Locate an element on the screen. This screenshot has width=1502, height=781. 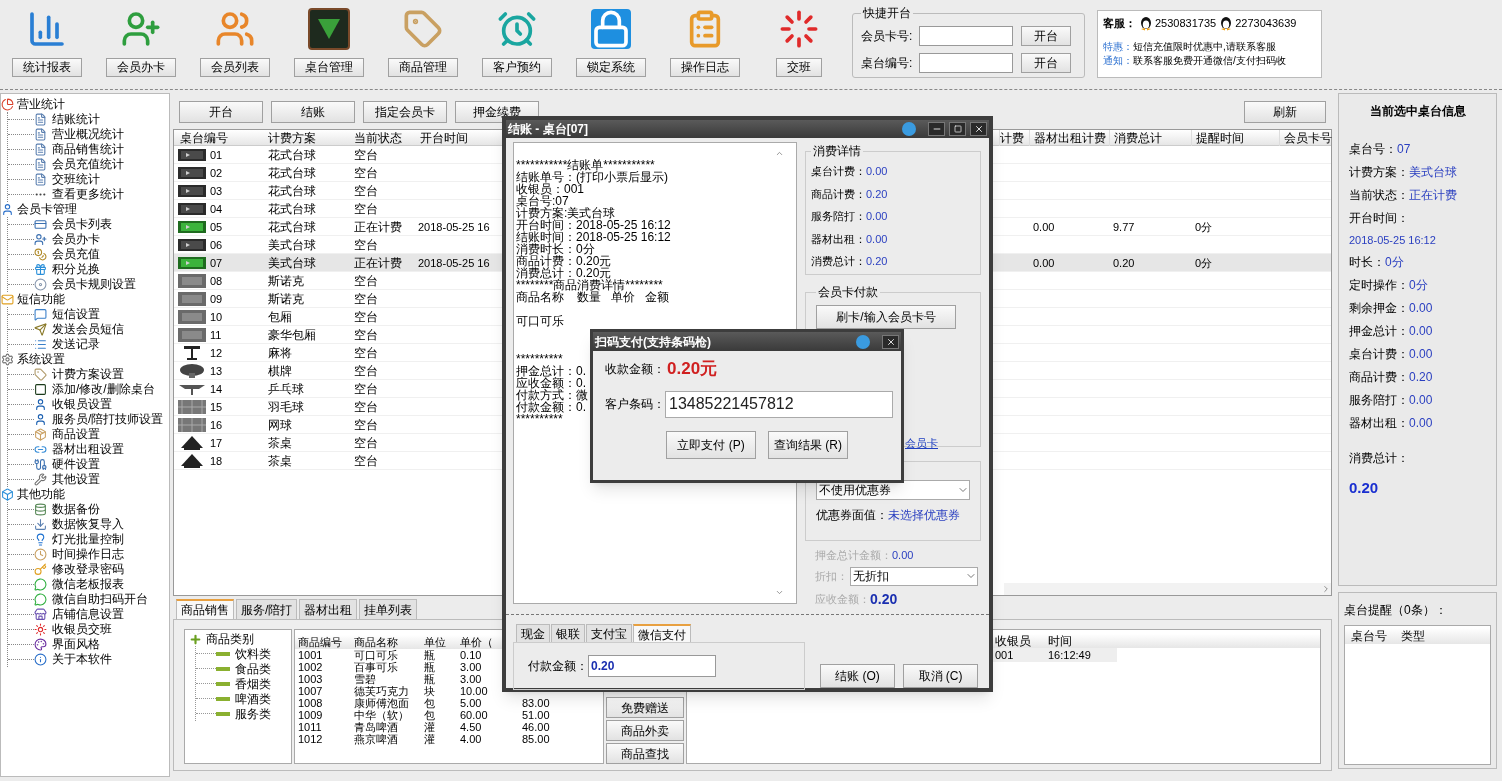
info-label: 商品计费： is located at coordinates (1379, 377).